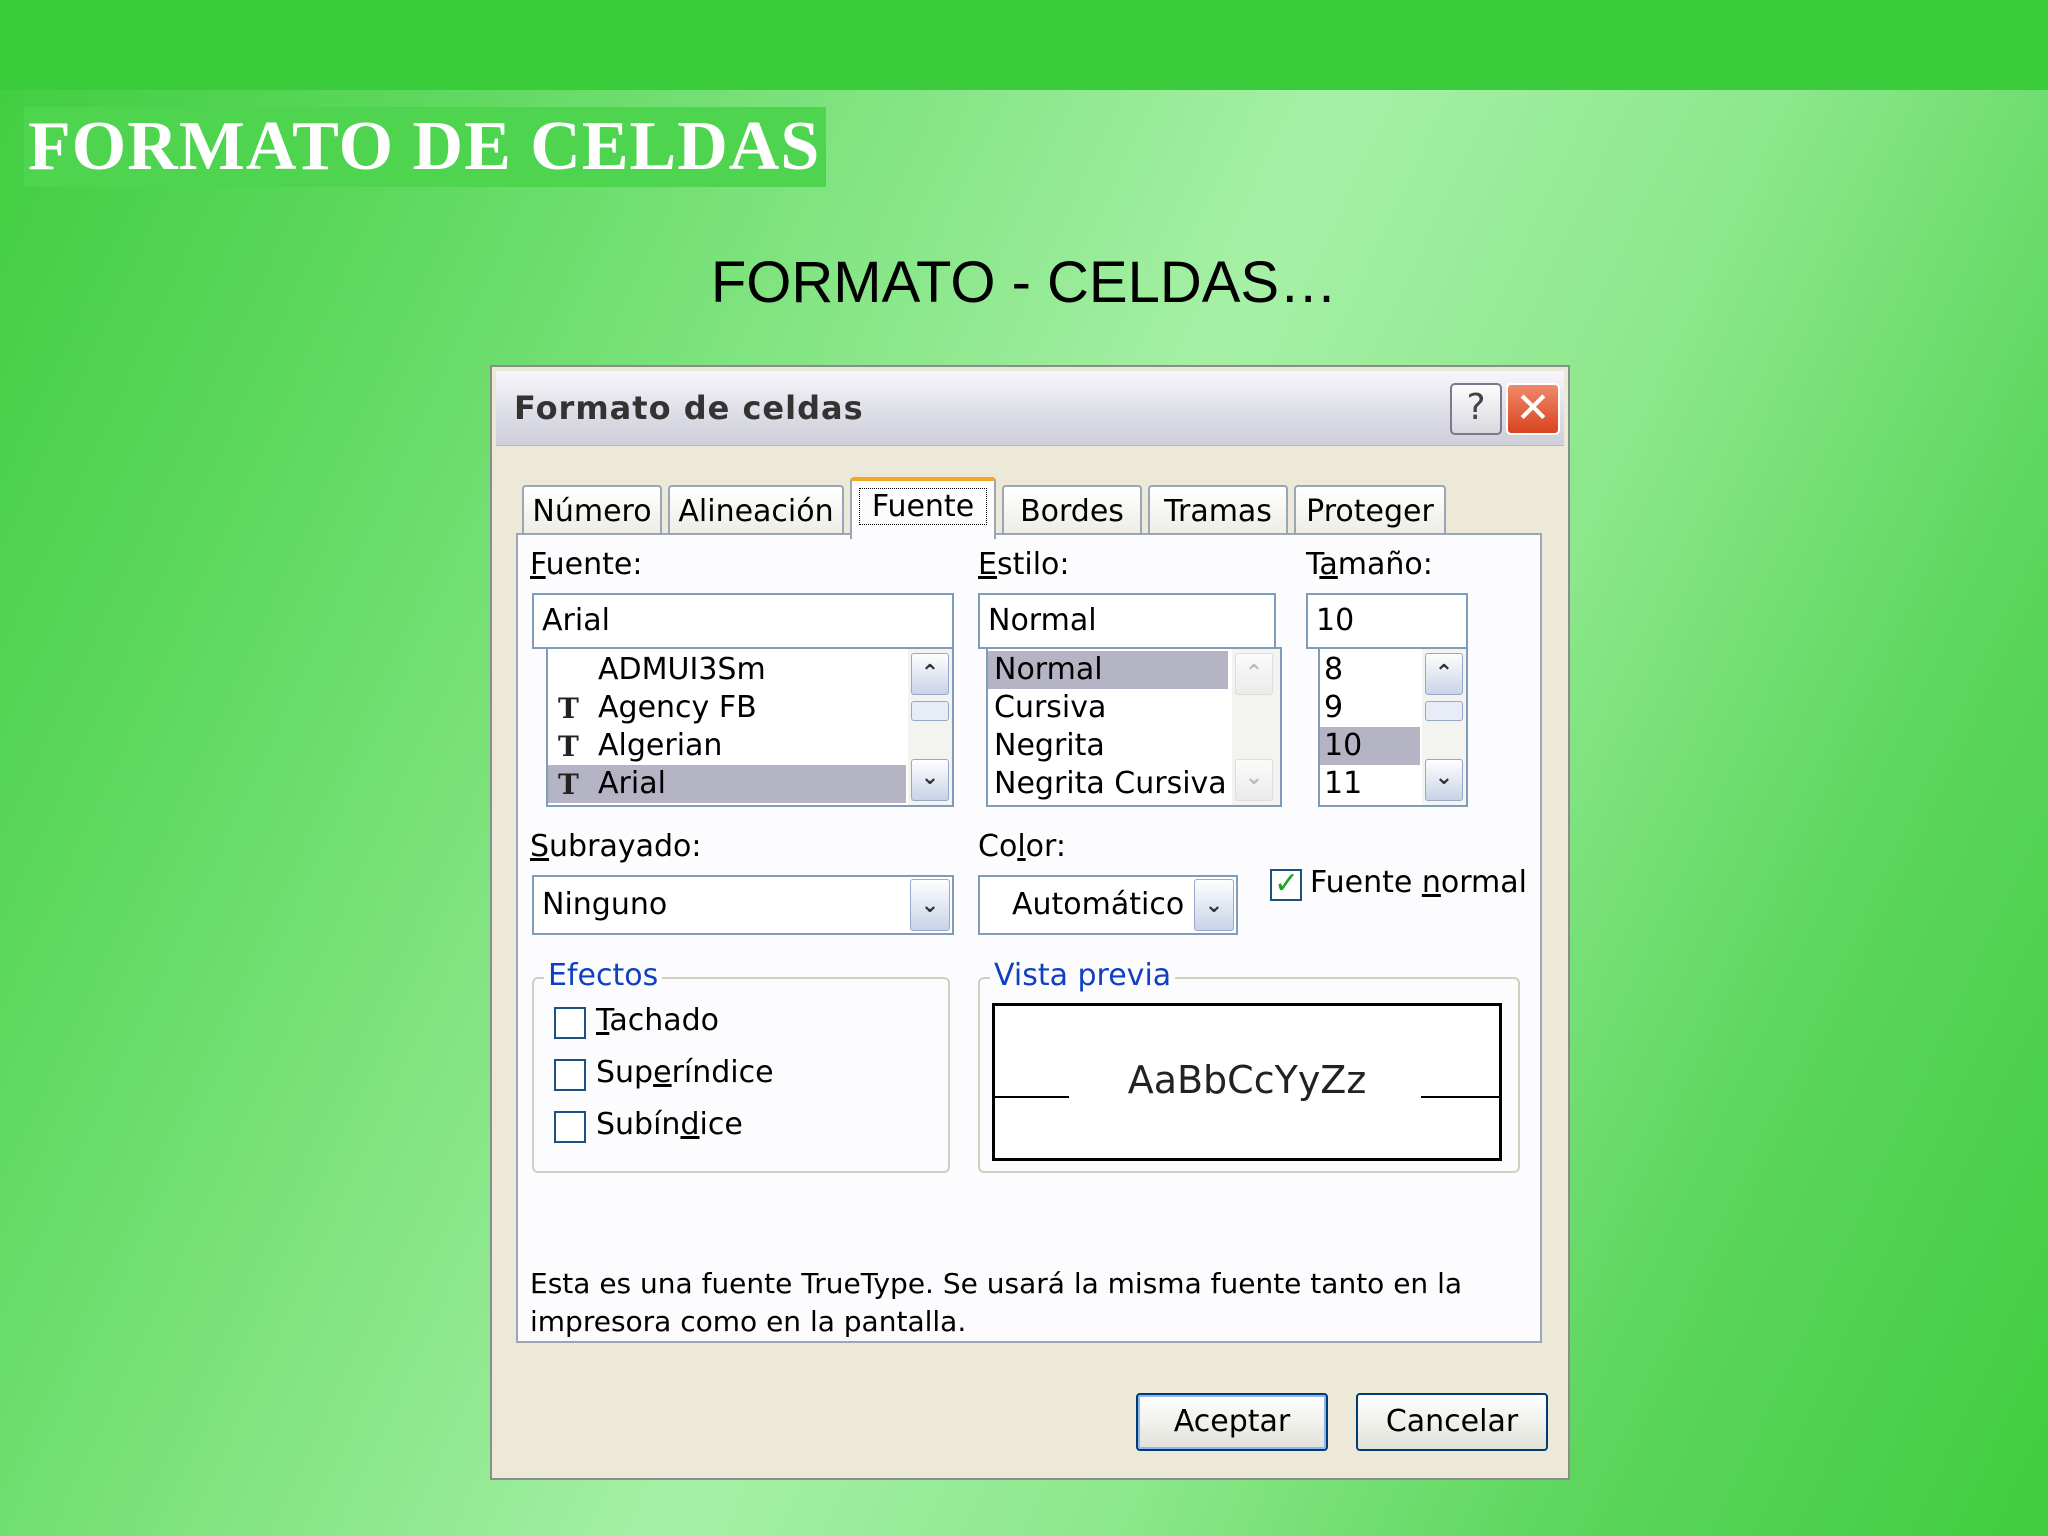 This screenshot has height=1536, width=2048. I want to click on tab-tramas: Tramas, so click(1218, 511).